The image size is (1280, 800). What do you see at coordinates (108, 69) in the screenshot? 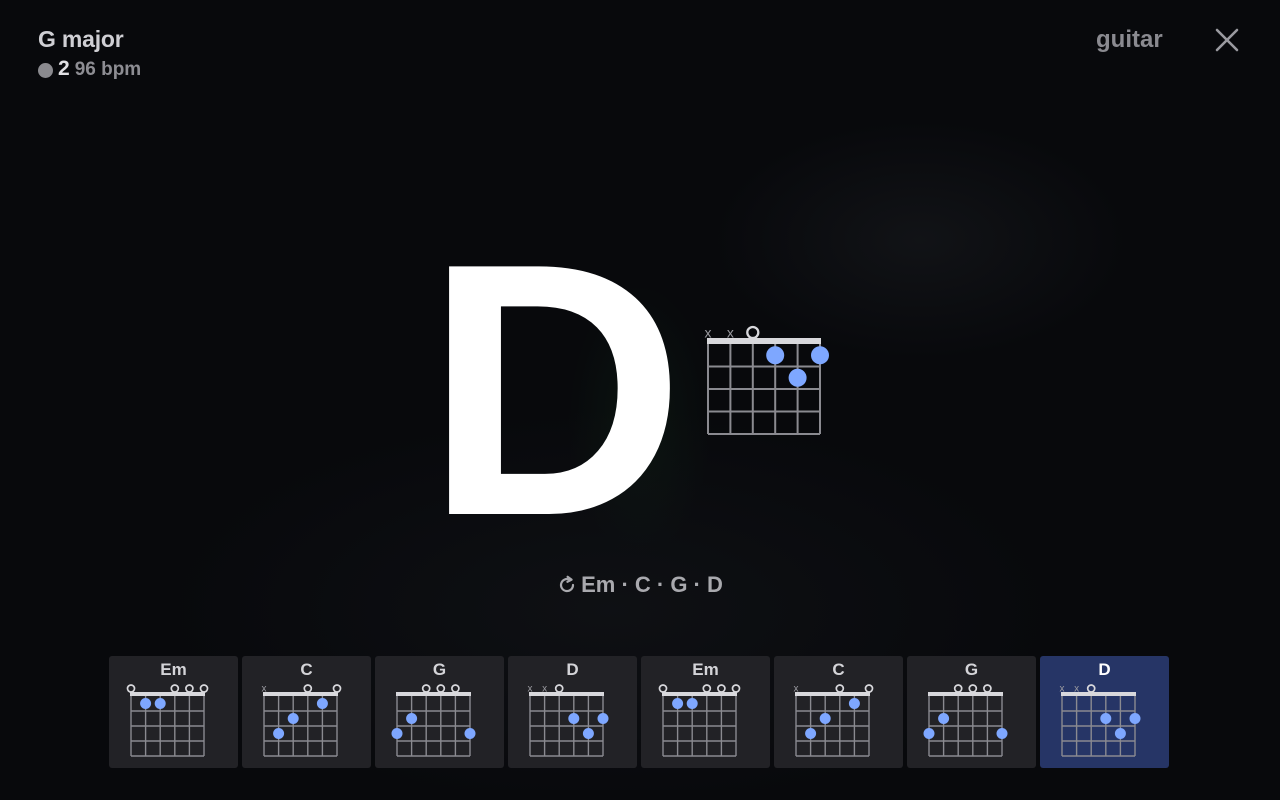
I see `tempo-label: 96 bpm` at bounding box center [108, 69].